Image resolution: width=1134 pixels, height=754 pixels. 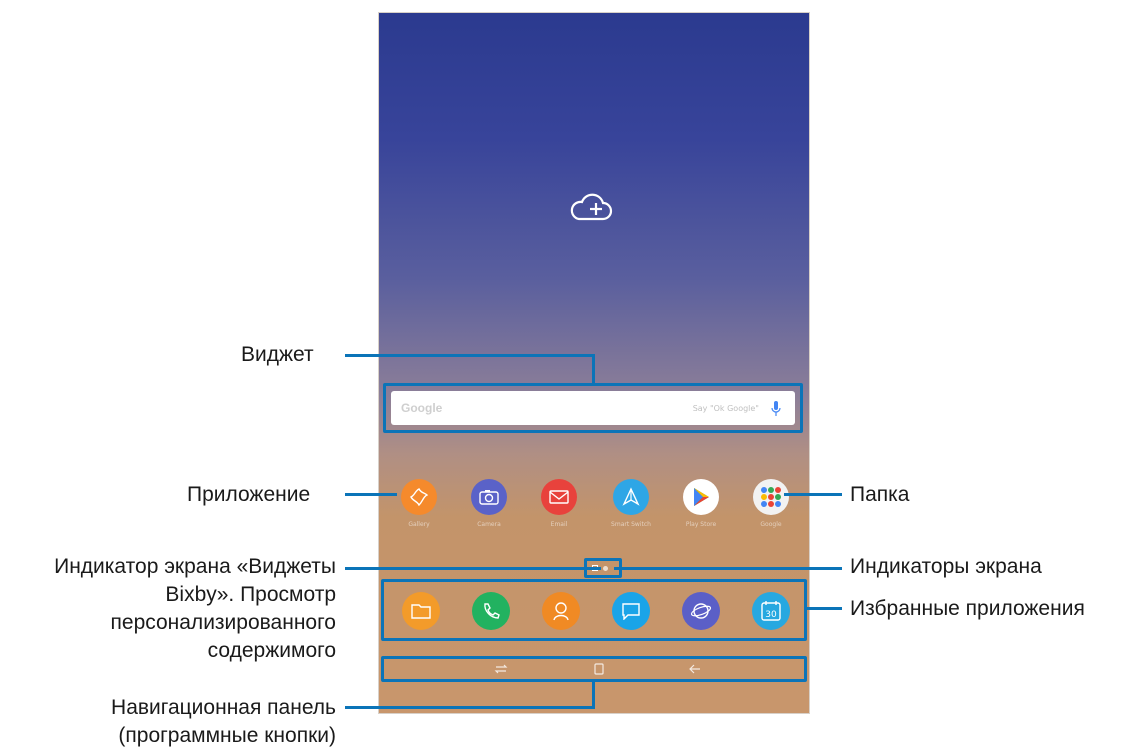 I want to click on calendar-icon: 30, so click(x=771, y=611).